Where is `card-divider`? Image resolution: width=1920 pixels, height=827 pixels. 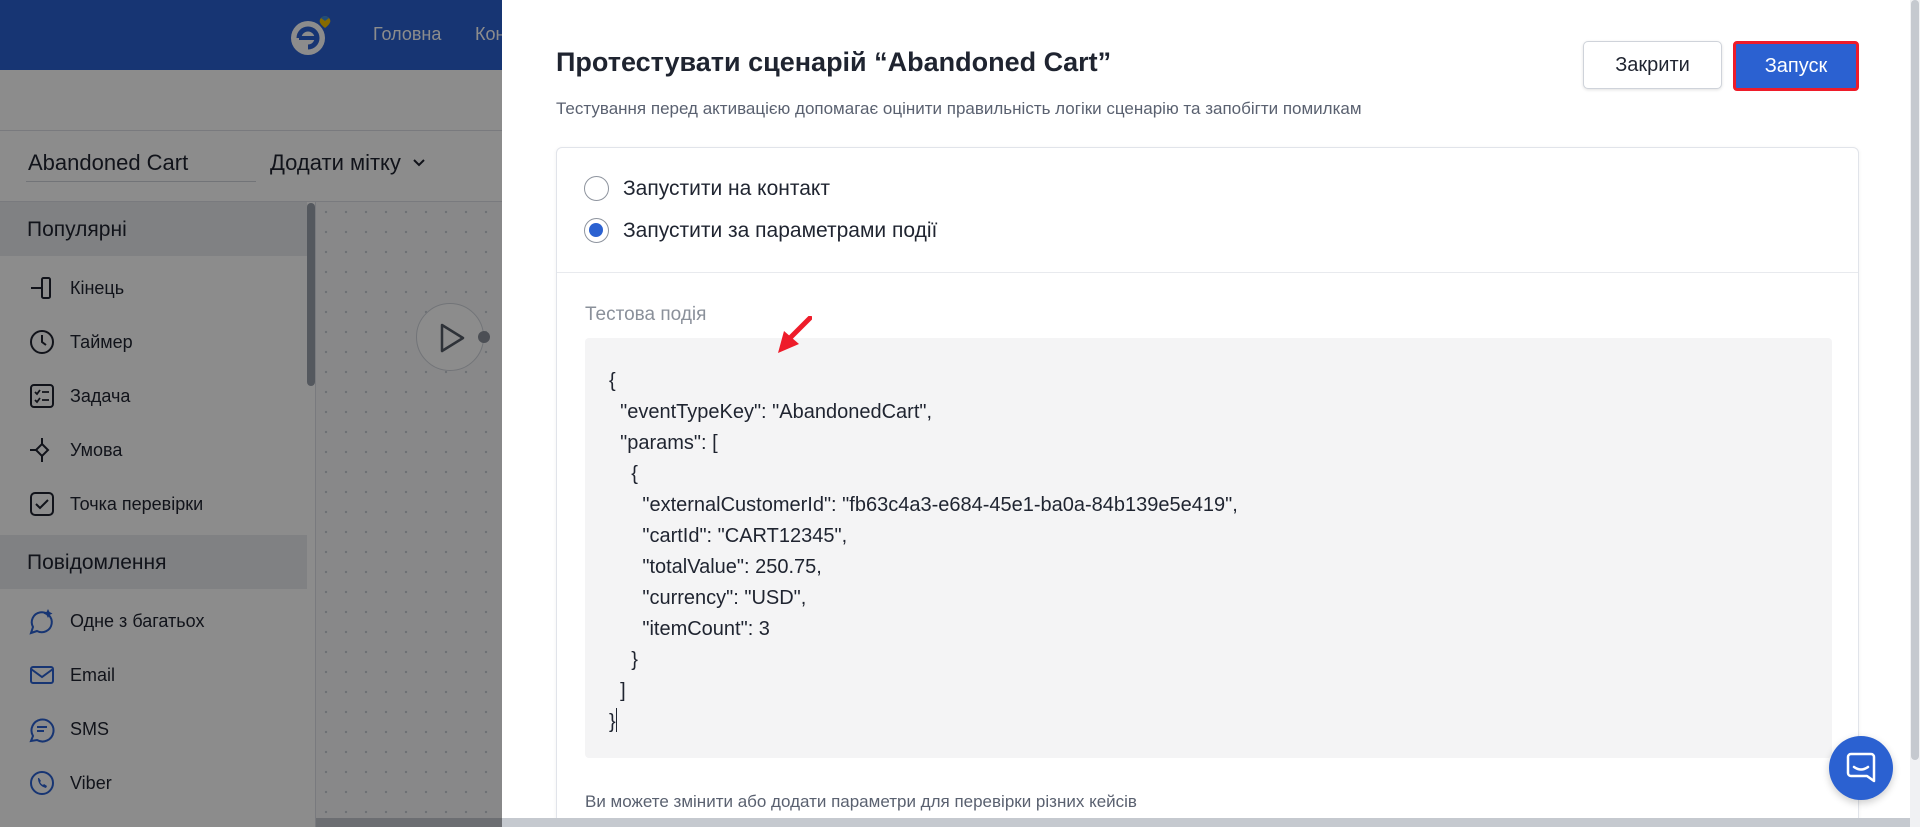
card-divider is located at coordinates (1207, 272).